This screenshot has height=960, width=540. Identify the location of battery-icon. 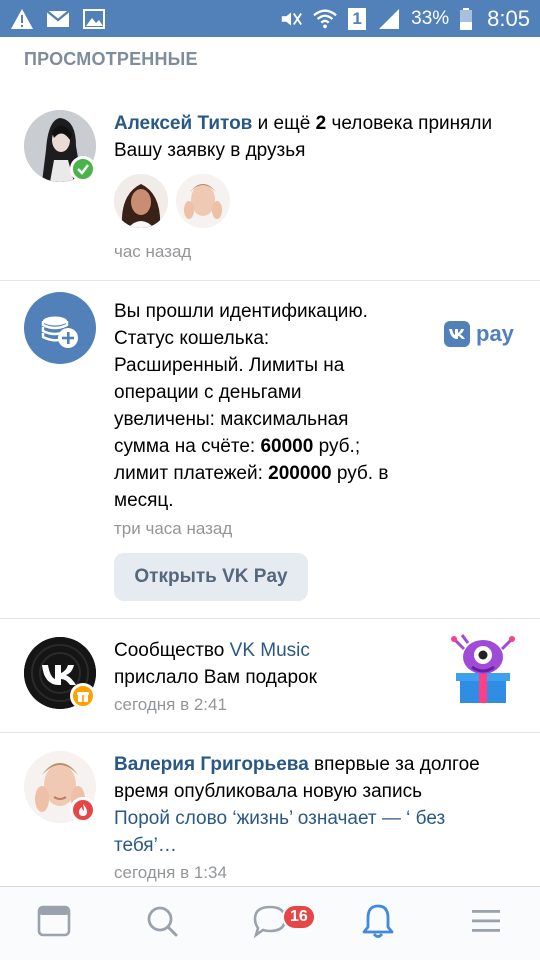
(466, 18).